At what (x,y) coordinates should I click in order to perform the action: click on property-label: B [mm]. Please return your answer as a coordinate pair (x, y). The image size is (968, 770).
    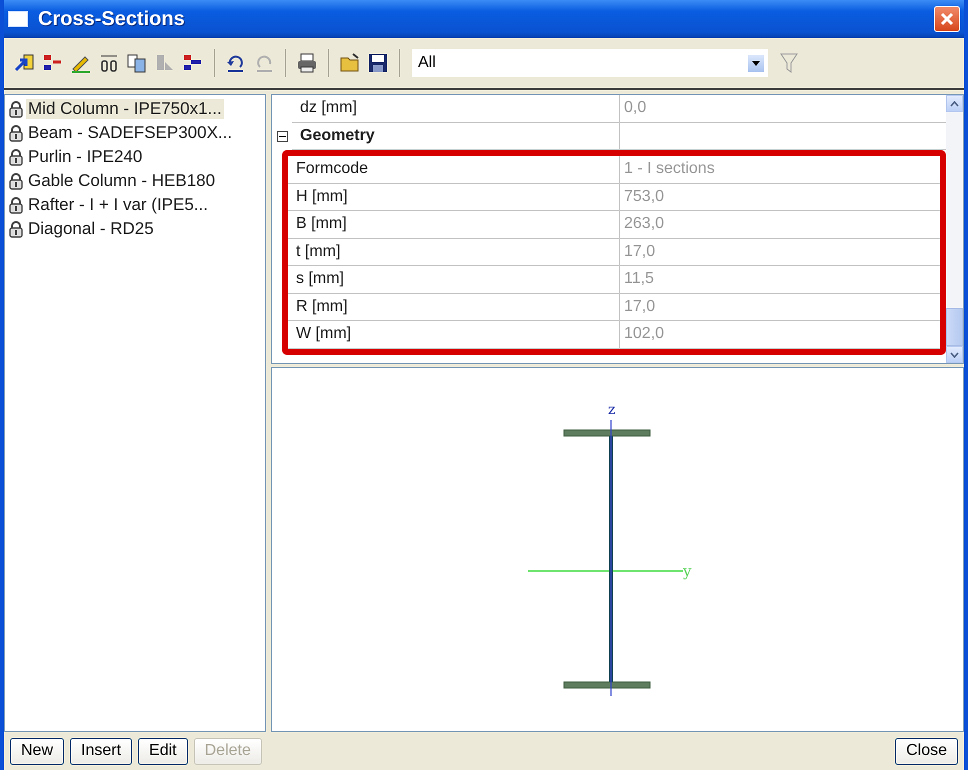
    Looking at the image, I should click on (454, 224).